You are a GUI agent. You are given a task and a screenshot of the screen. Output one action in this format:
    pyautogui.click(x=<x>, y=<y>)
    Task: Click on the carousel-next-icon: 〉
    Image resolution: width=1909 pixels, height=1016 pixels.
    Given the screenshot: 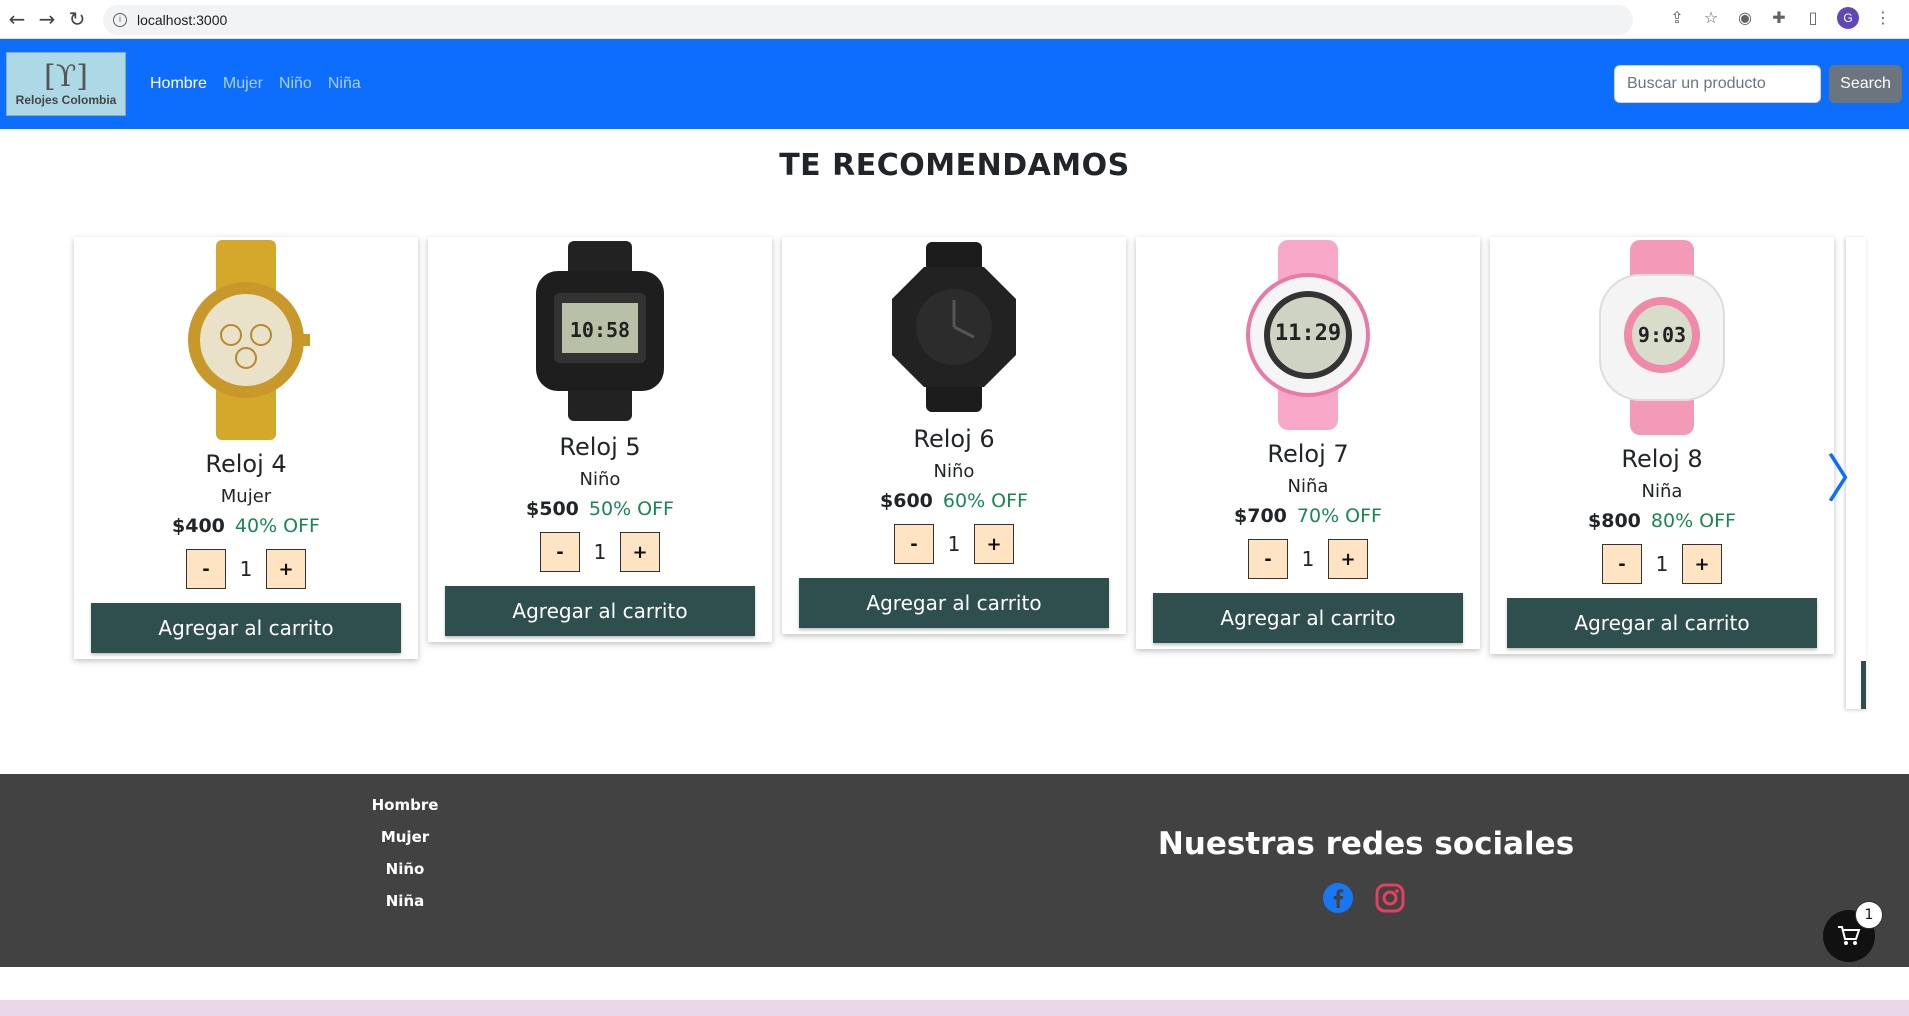 What is the action you would take?
    pyautogui.click(x=1852, y=480)
    